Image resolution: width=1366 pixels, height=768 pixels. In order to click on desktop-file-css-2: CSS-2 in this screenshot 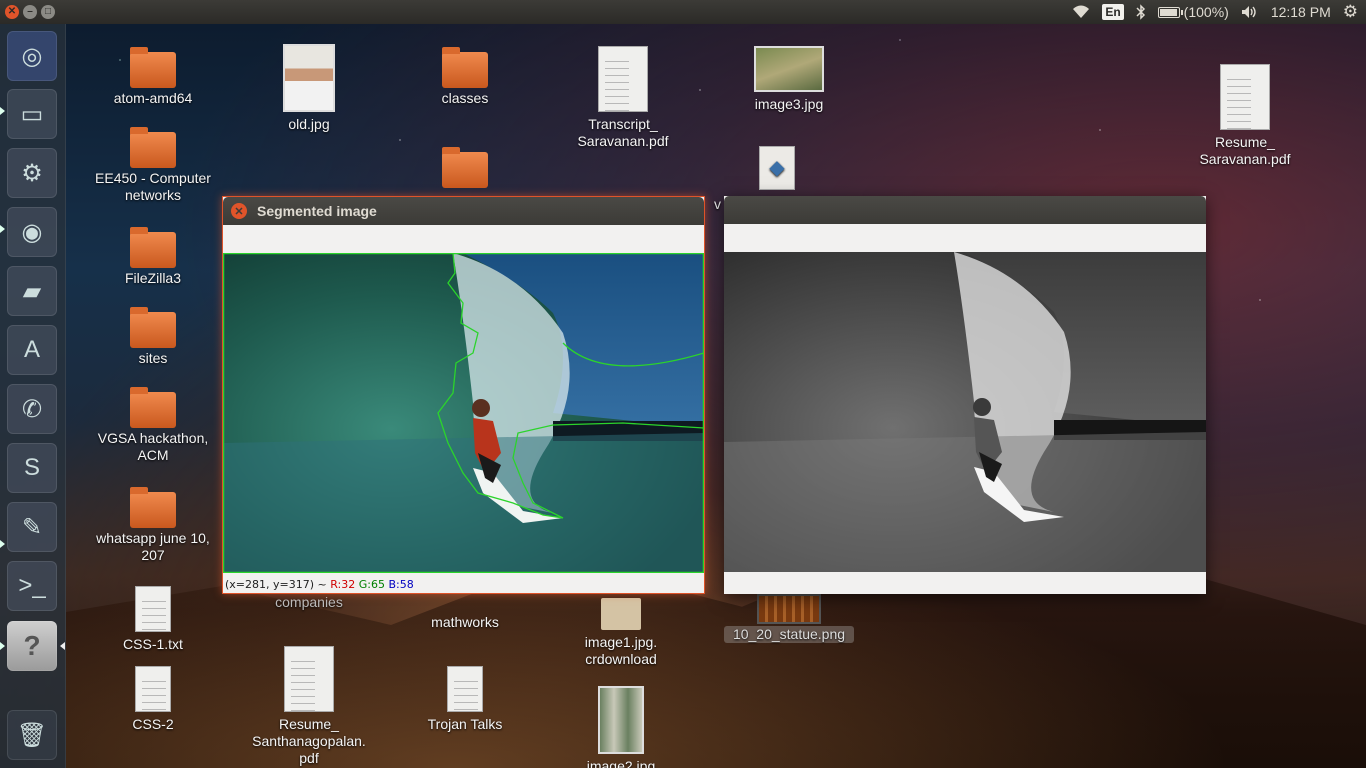, I will do `click(153, 699)`.